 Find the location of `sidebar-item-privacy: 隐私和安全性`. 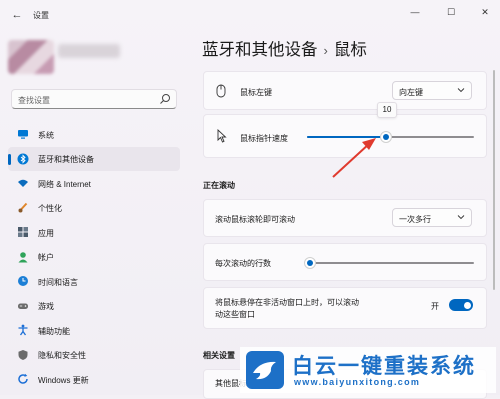

sidebar-item-privacy: 隐私和安全性 is located at coordinates (94, 355).